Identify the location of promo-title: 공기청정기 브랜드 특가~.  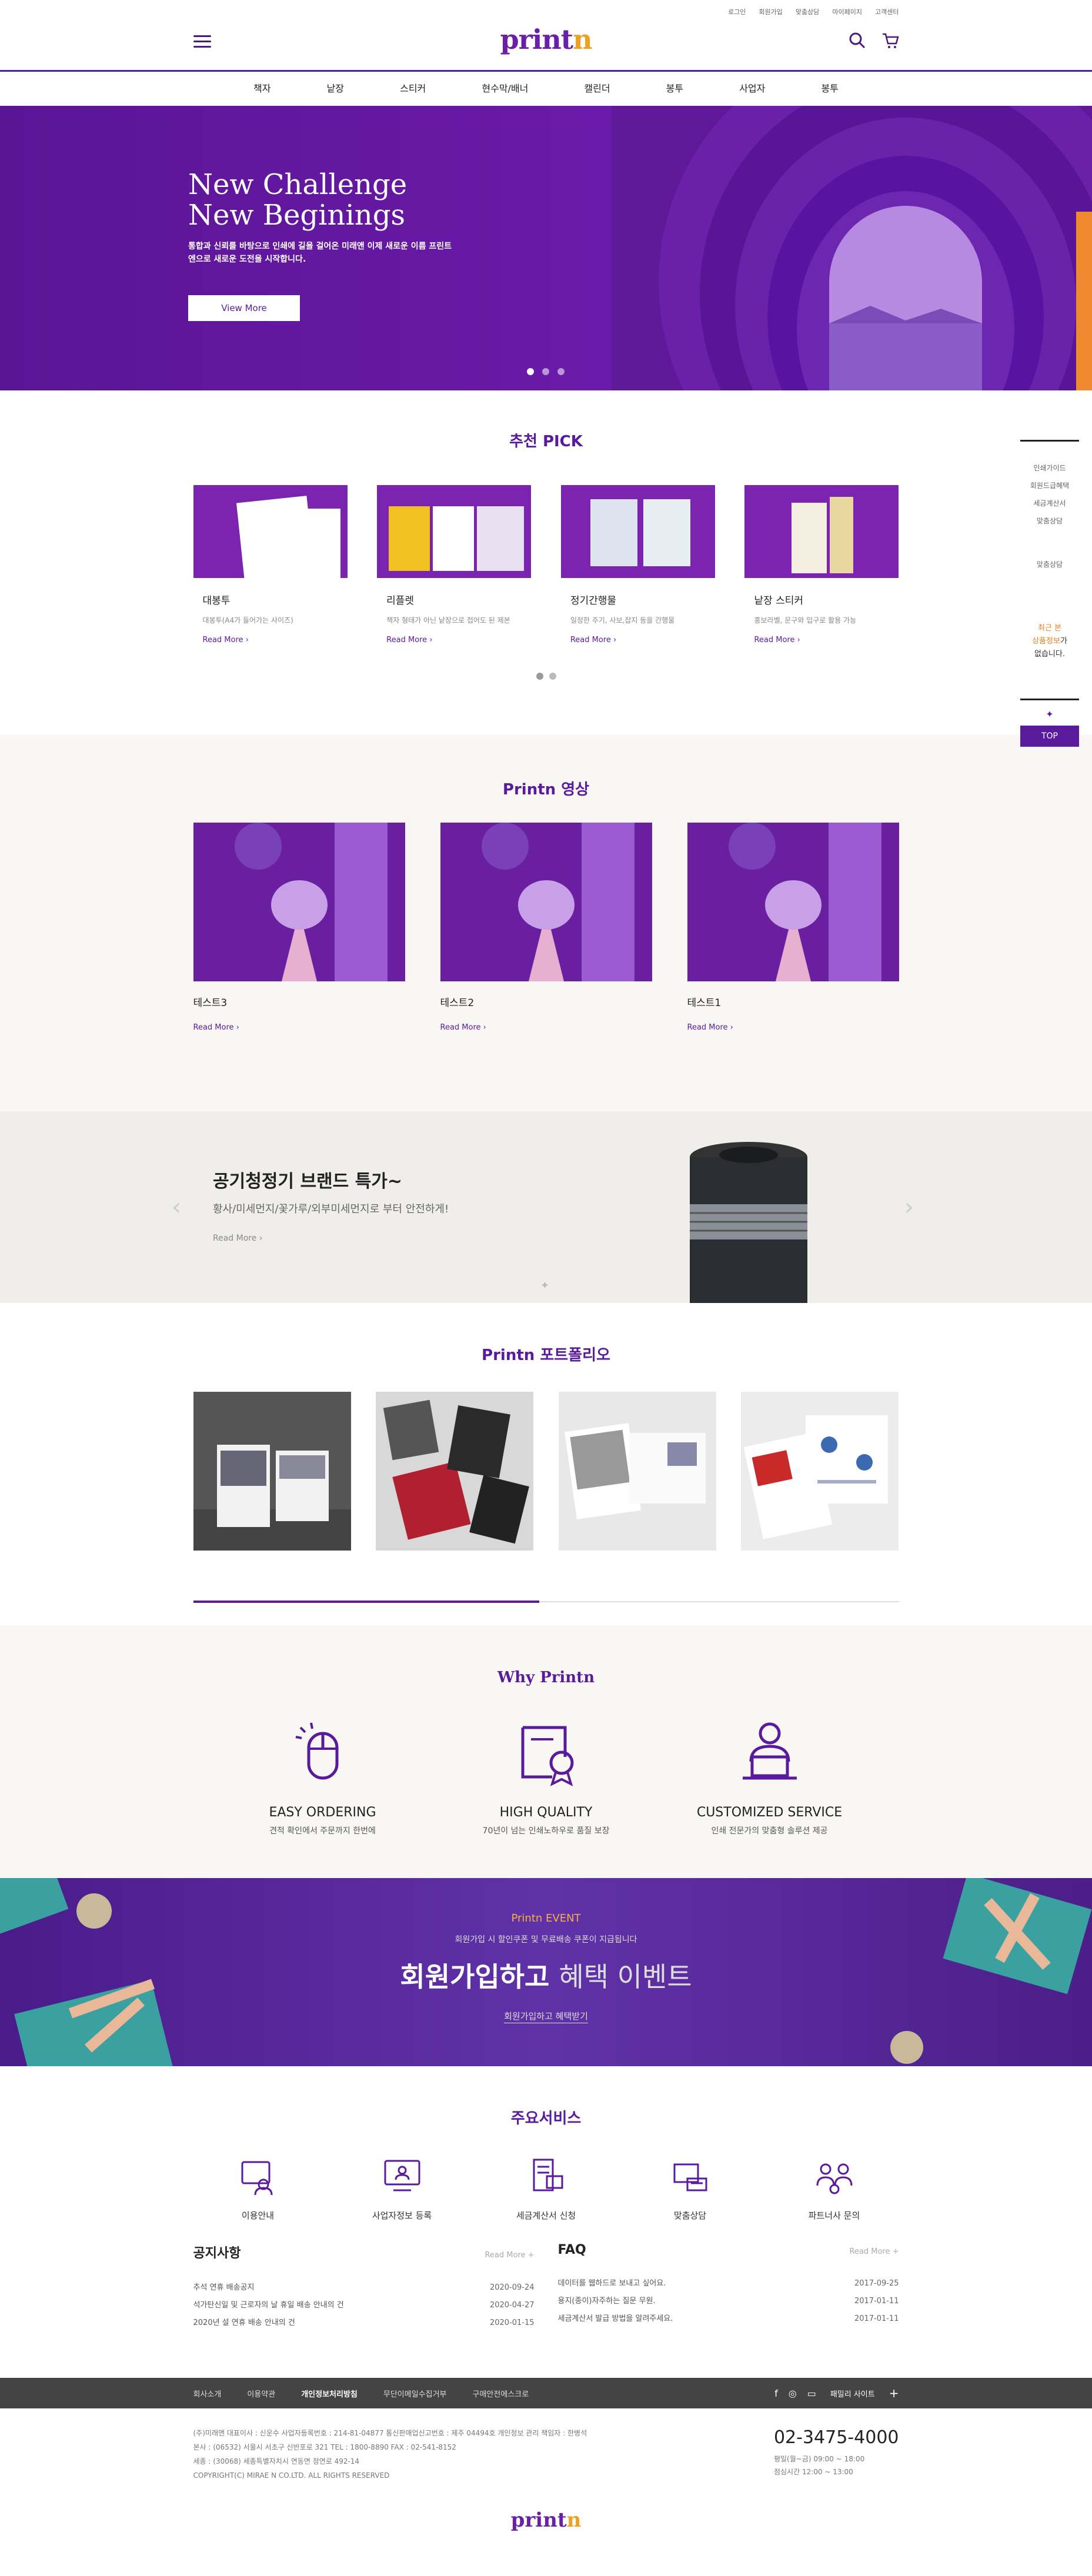
(308, 1181).